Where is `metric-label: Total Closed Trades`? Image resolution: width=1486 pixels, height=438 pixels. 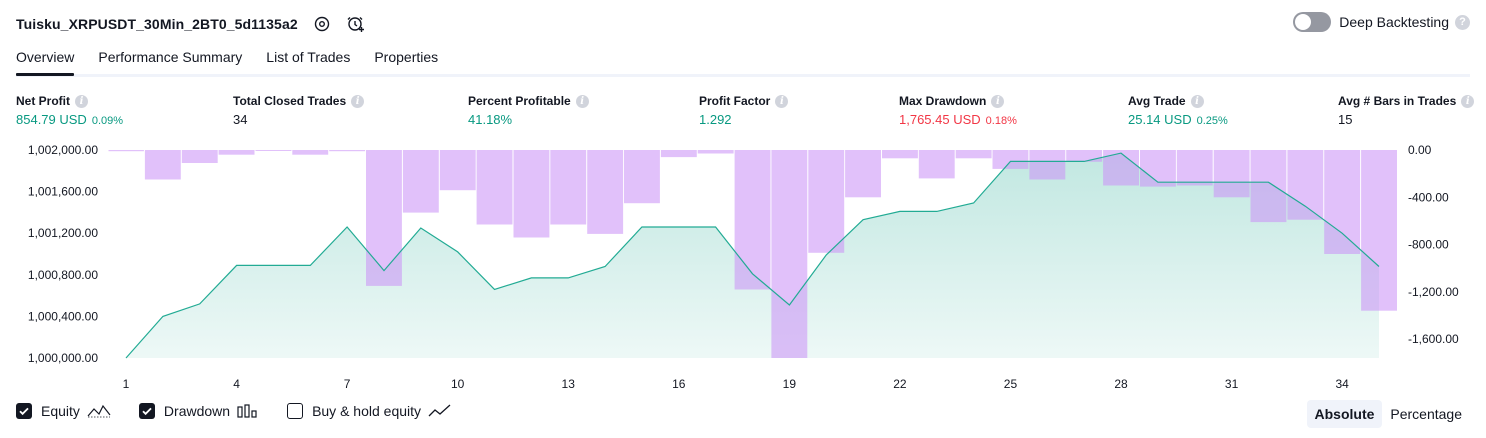
metric-label: Total Closed Trades is located at coordinates (290, 101).